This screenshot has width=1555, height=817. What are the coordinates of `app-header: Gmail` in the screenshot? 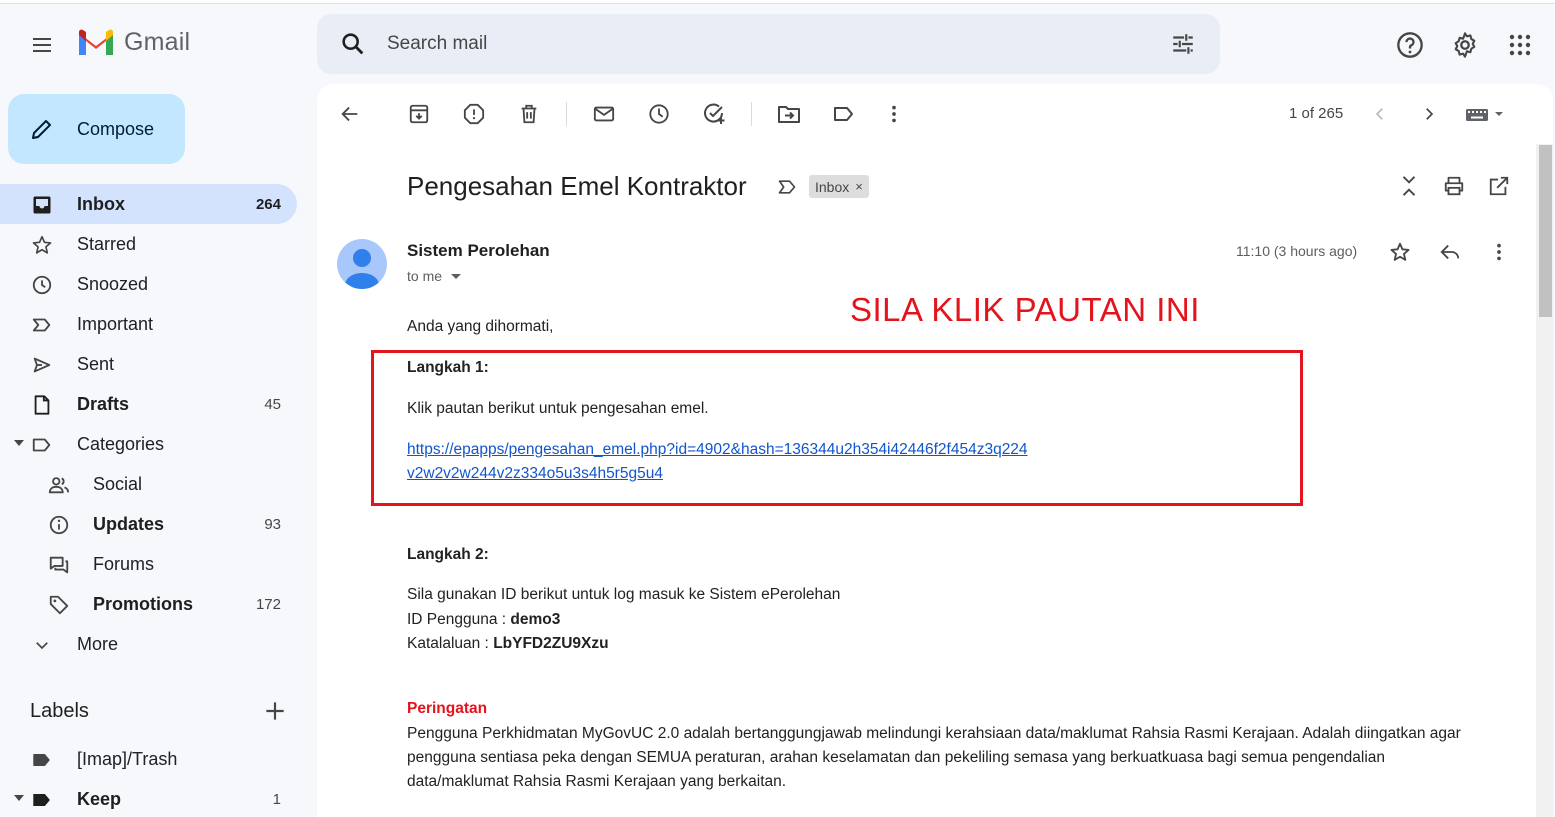 It's located at (777, 43).